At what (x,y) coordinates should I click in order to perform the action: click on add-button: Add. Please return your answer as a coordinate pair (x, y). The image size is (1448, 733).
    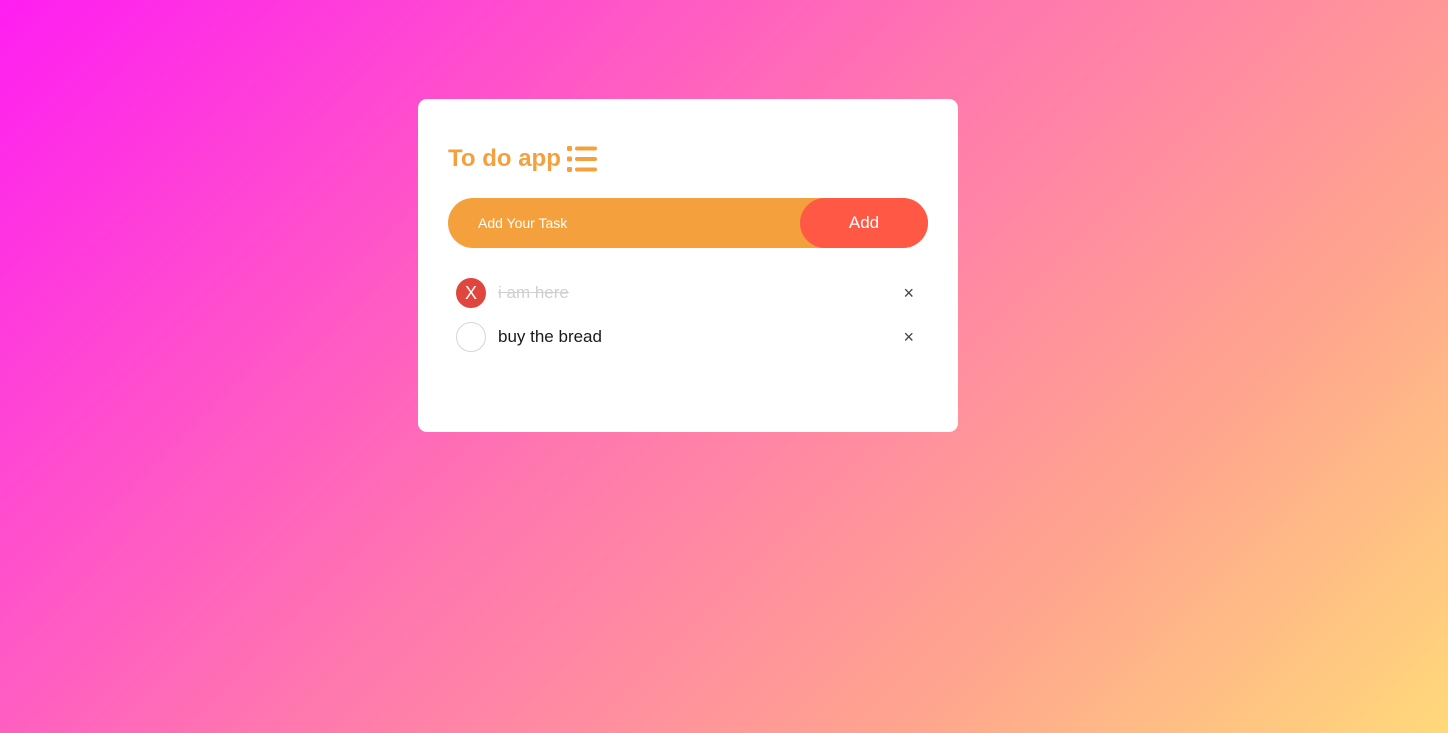
    Looking at the image, I should click on (864, 223).